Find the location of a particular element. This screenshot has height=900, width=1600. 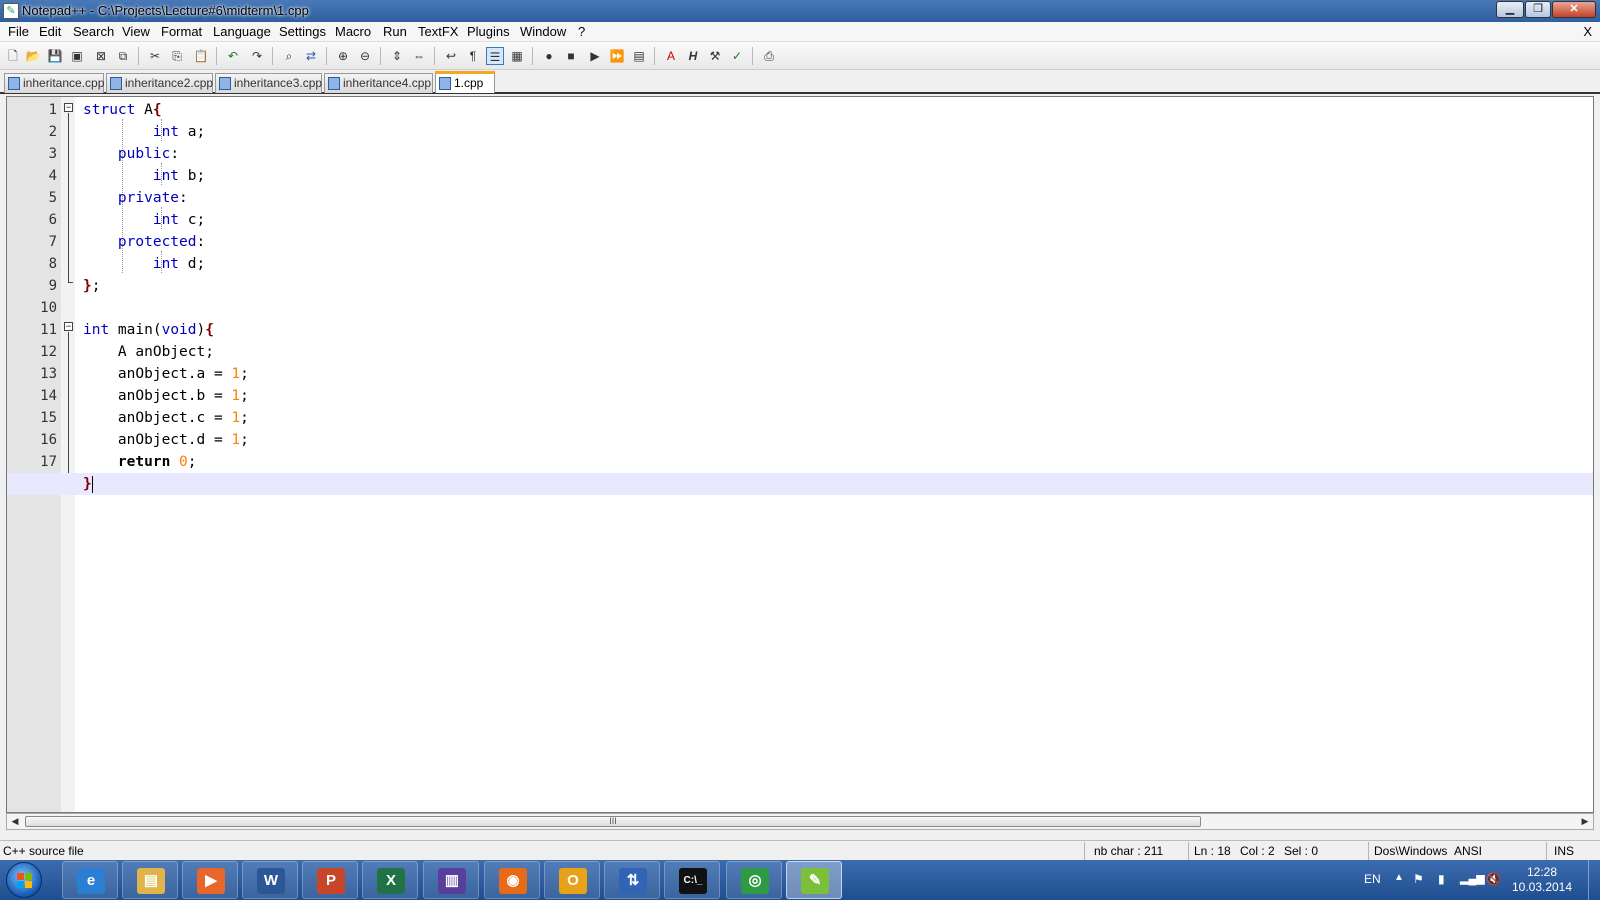

indent-guide-icon: ☰ is located at coordinates (495, 56).